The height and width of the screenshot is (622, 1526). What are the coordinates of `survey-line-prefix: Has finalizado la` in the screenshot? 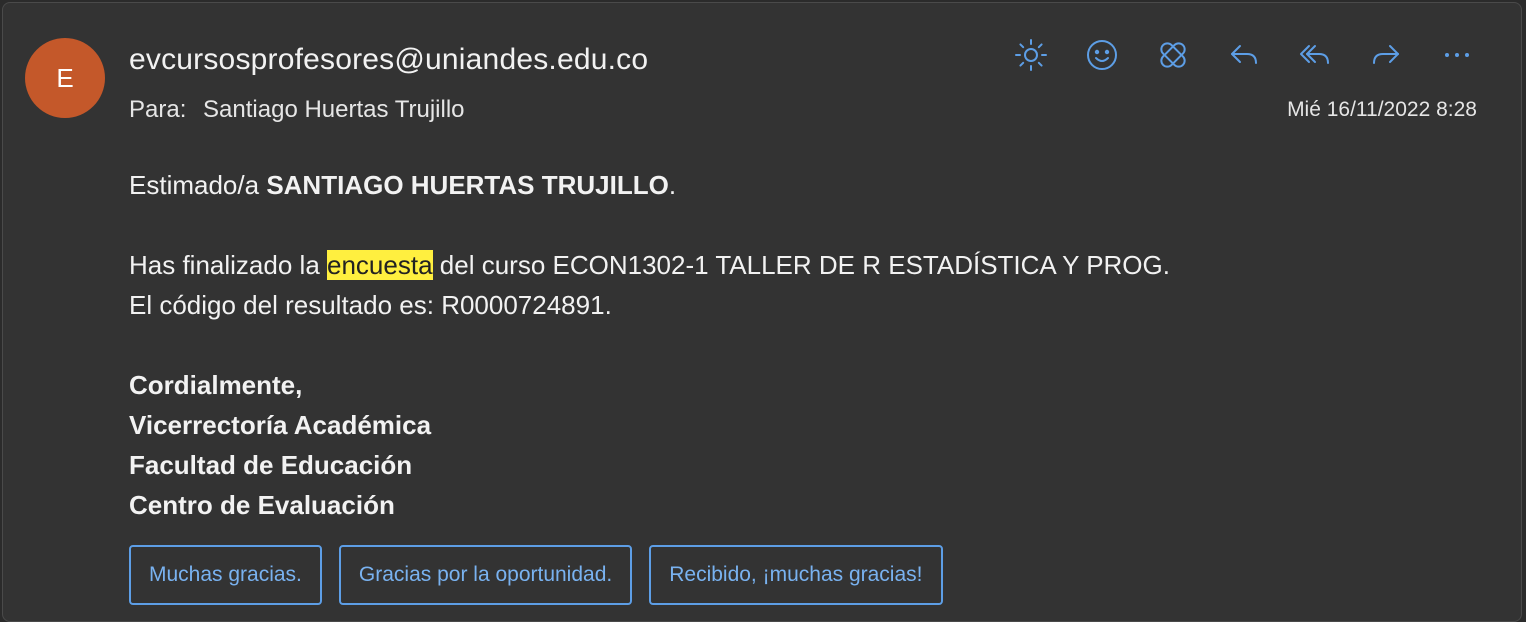 It's located at (224, 265).